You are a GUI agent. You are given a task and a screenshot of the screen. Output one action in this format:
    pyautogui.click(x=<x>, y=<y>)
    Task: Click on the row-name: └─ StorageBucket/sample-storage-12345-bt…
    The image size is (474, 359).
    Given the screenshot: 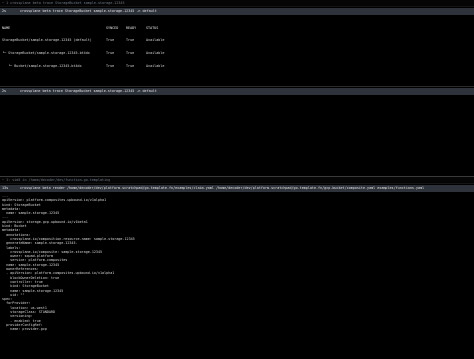 What is the action you would take?
    pyautogui.click(x=46, y=53)
    